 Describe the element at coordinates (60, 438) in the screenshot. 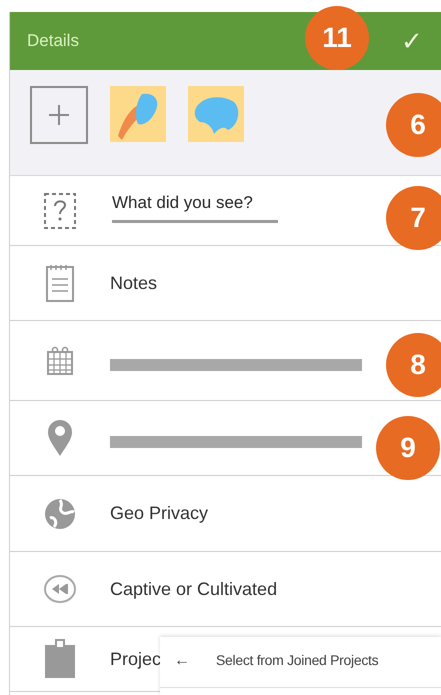

I see `map-pin-icon` at that location.